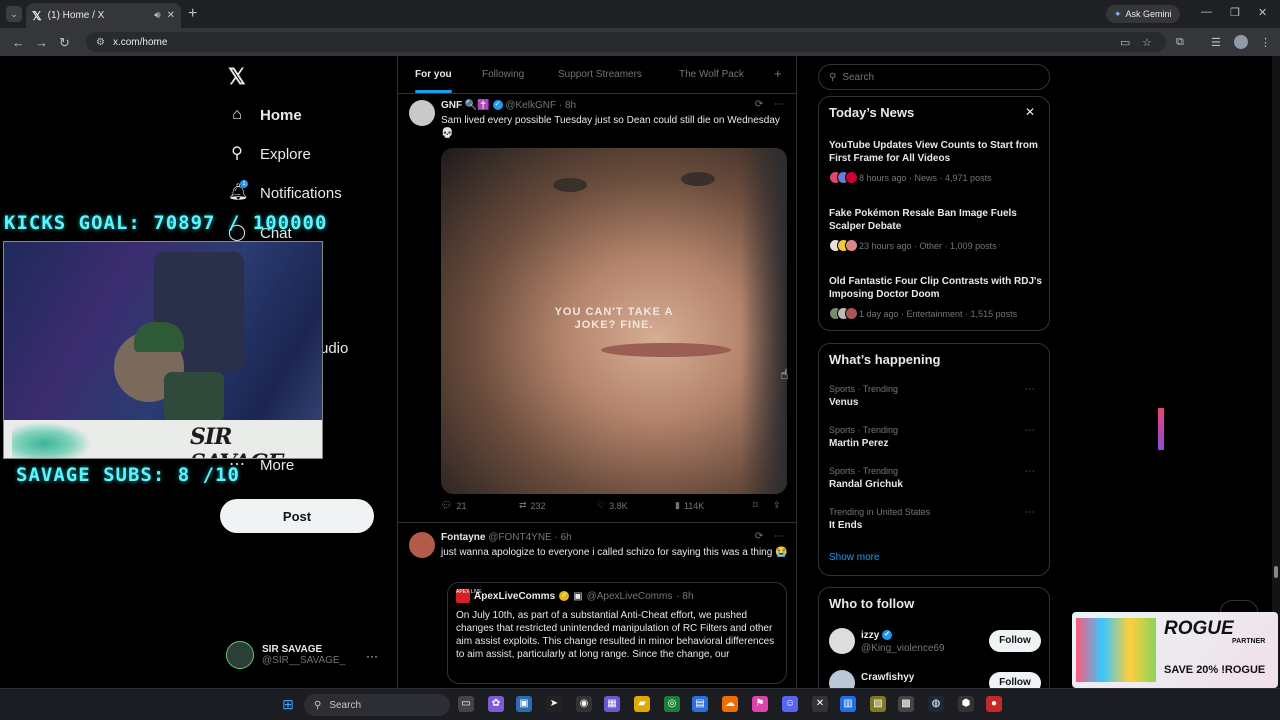  Describe the element at coordinates (451, 105) in the screenshot. I see `tweet-author-name: GNF` at that location.